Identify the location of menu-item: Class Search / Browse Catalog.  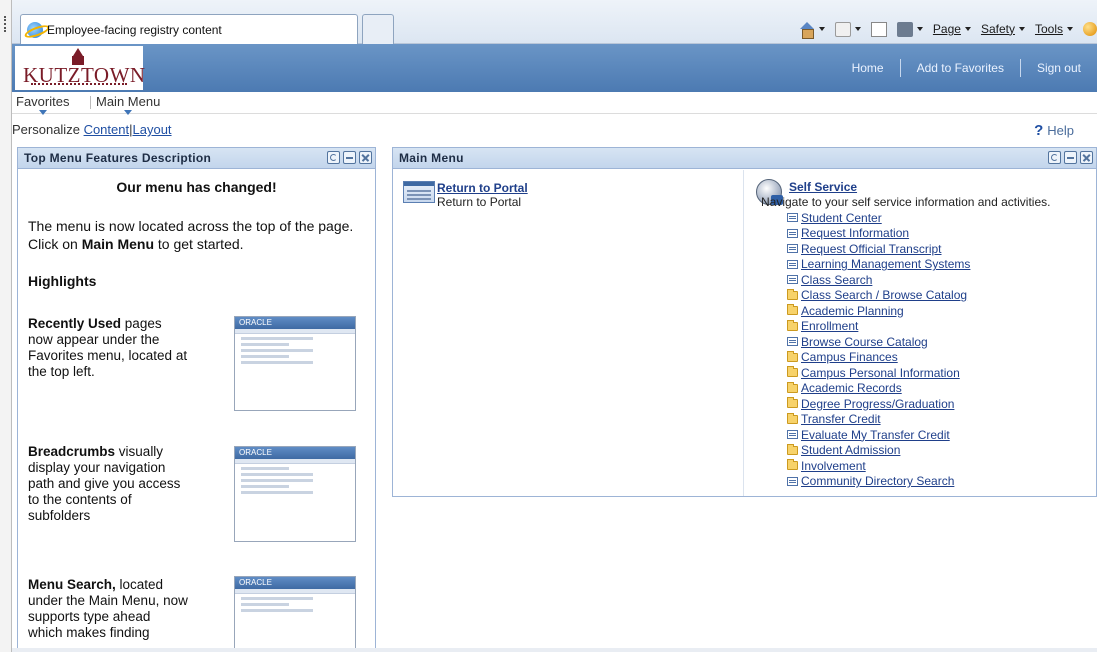
(878, 296).